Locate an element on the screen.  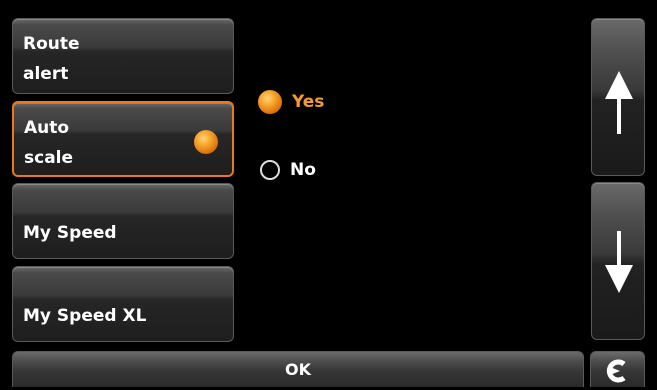
scroll-down-button is located at coordinates (618, 261).